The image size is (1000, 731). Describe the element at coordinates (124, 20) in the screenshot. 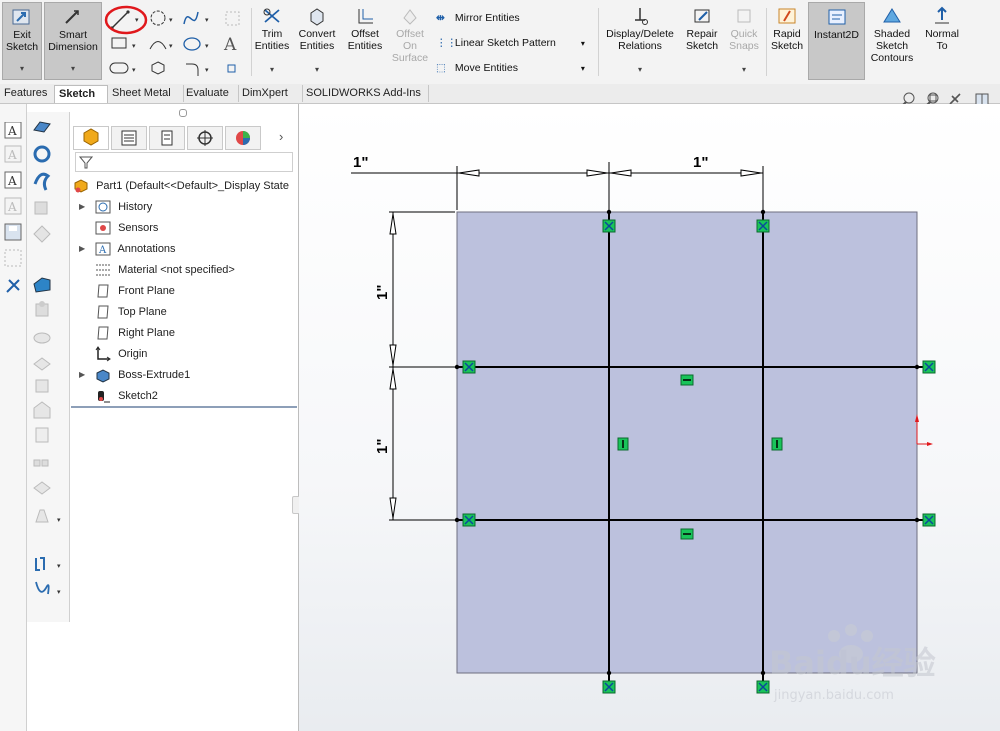

I see `line-tool-icon: ▾` at that location.